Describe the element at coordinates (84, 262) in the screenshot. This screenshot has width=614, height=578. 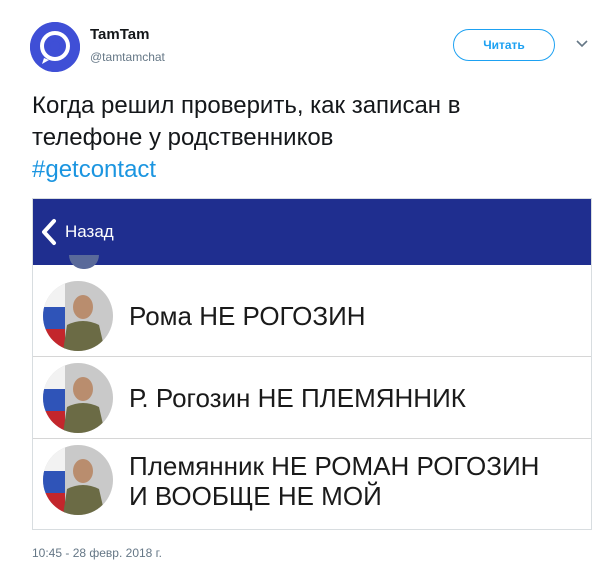
I see `partial-avatar` at that location.